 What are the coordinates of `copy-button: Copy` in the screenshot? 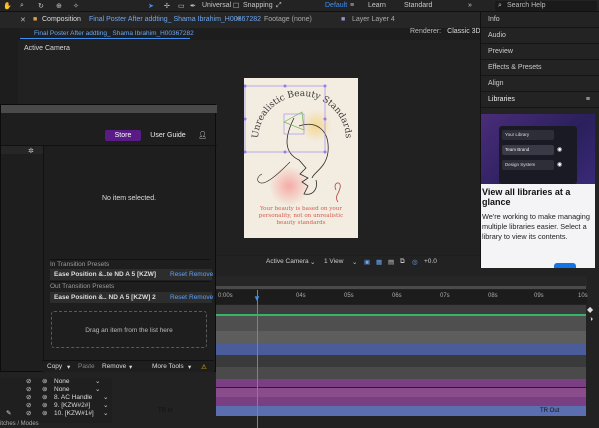 It's located at (54, 366).